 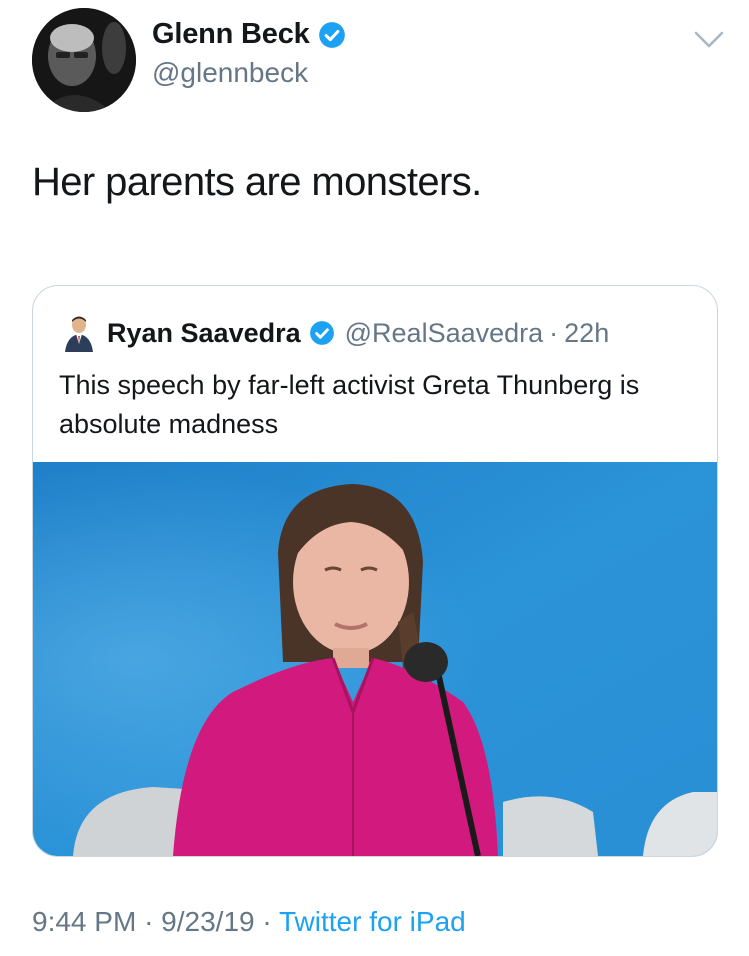 I want to click on author-block: Glenn Beck @glennbeck, so click(x=249, y=53).